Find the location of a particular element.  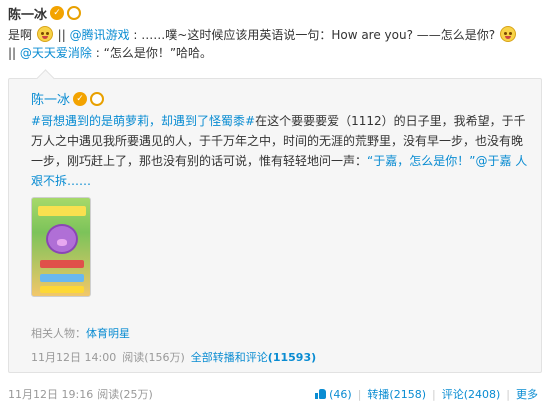

post-actions: (46) | 转播(2158) | 评论(2408) | 更多 is located at coordinates (426, 394).